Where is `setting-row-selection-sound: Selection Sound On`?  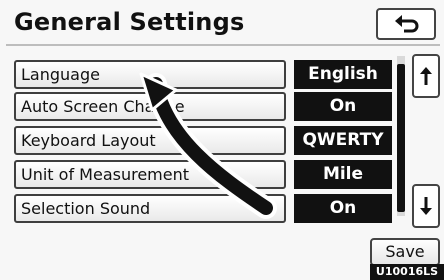 setting-row-selection-sound: Selection Sound On is located at coordinates (203, 208).